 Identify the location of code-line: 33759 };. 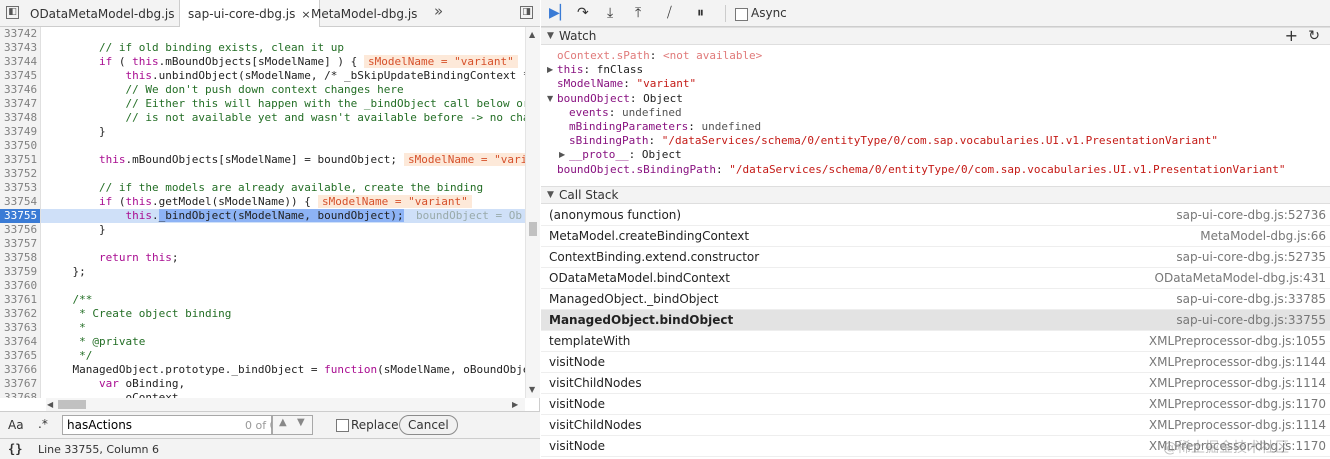
(270, 272).